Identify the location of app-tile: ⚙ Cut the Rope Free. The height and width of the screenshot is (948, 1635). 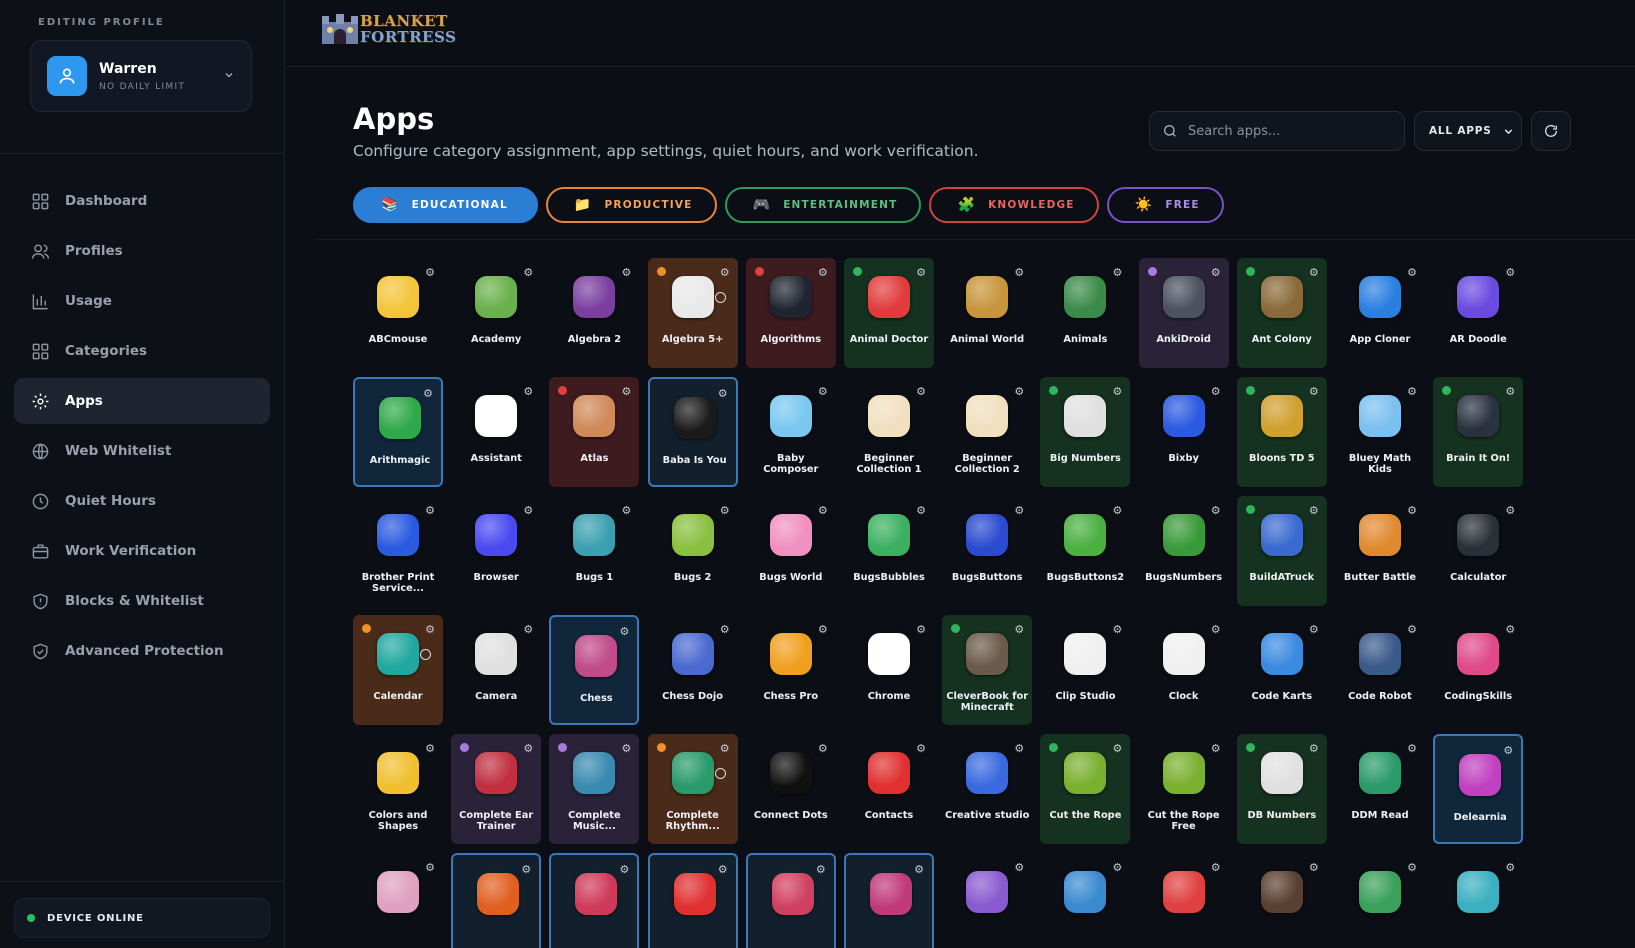
(1184, 789).